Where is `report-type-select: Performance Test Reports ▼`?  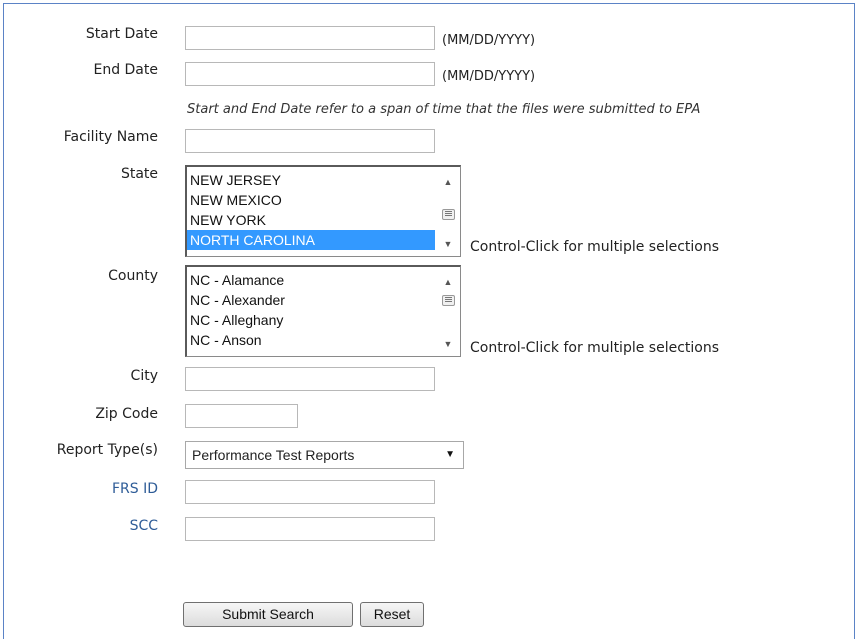 report-type-select: Performance Test Reports ▼ is located at coordinates (324, 455).